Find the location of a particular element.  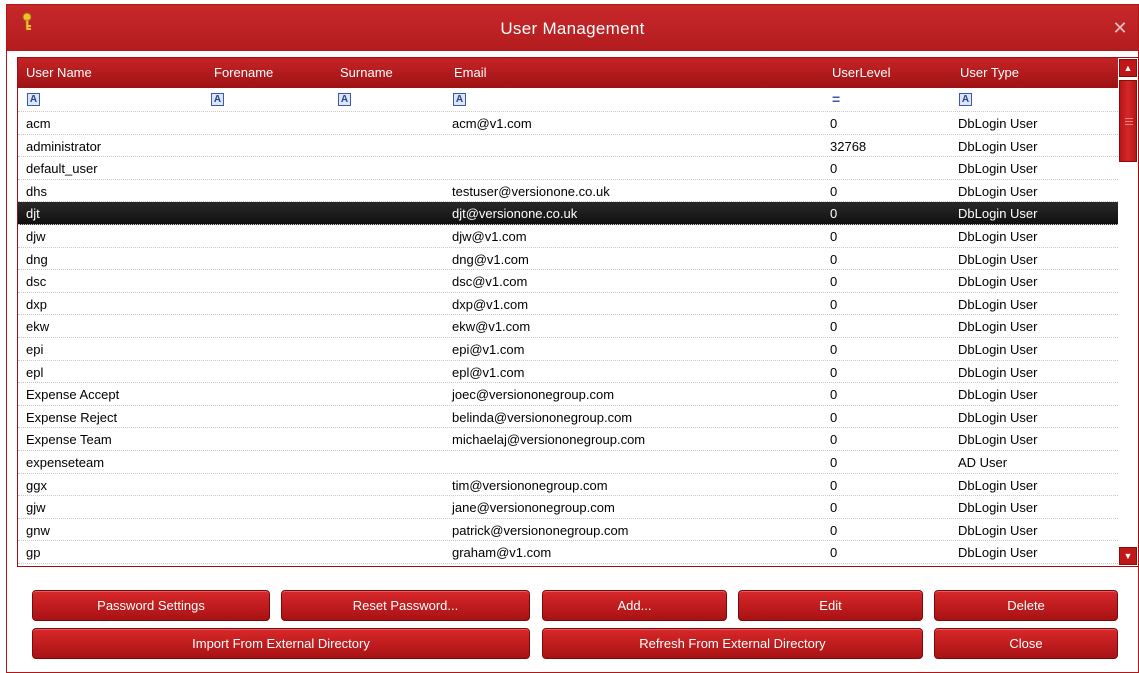

title-bar: User Management ✕ is located at coordinates (572, 28).